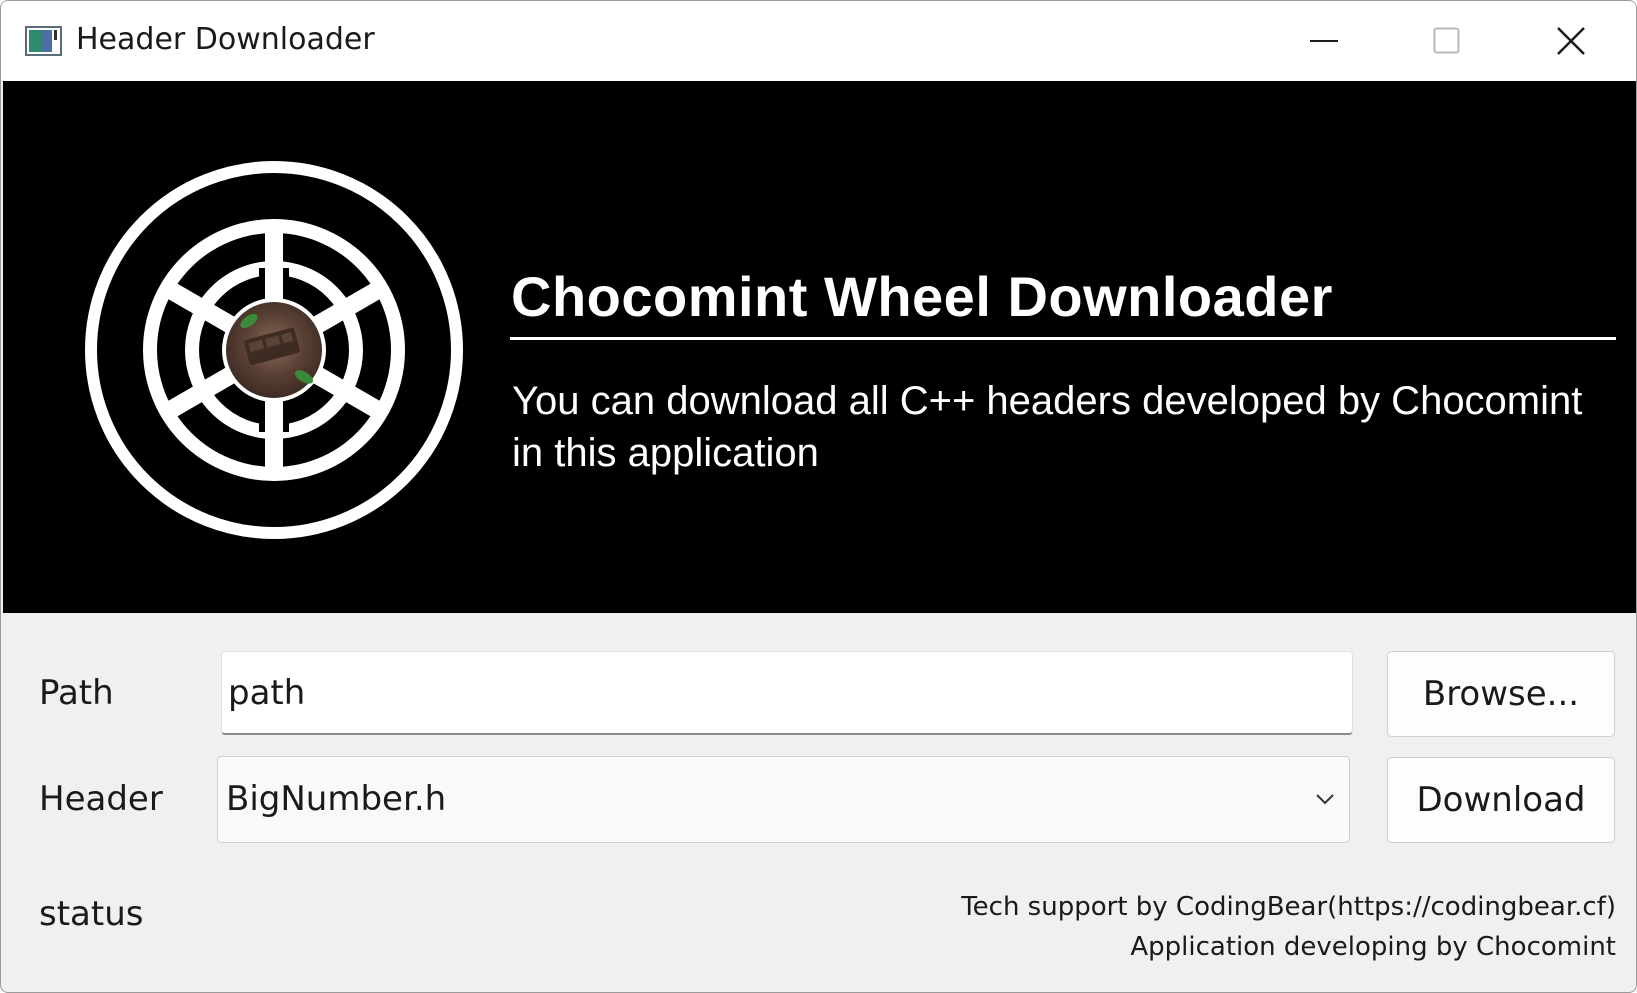 The height and width of the screenshot is (993, 1637). I want to click on close-button, so click(1571, 41).